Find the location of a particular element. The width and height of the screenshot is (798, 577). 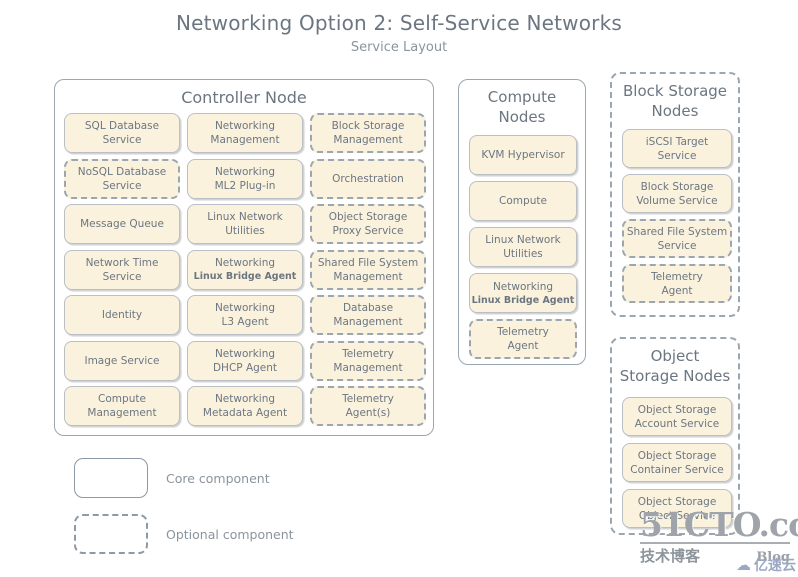

service-box: Shared File System Service is located at coordinates (677, 238).